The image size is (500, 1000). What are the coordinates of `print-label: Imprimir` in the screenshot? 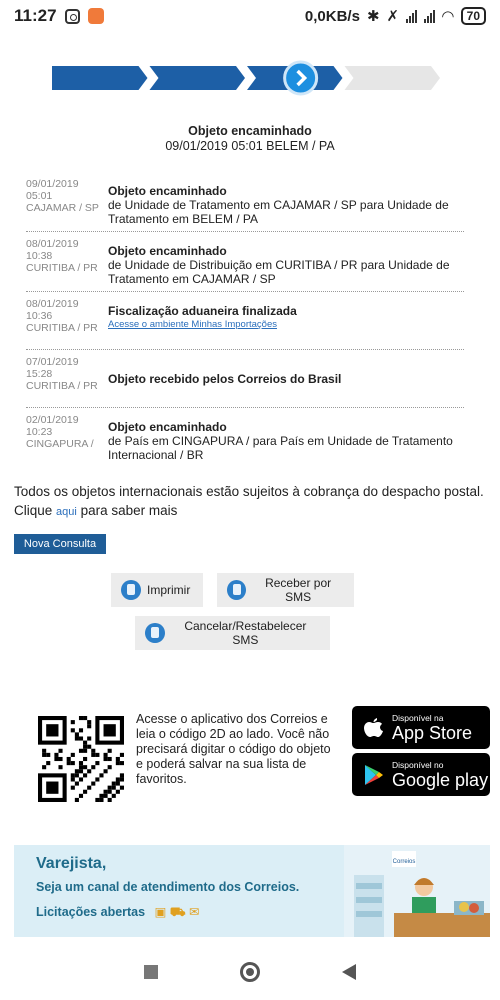 It's located at (169, 590).